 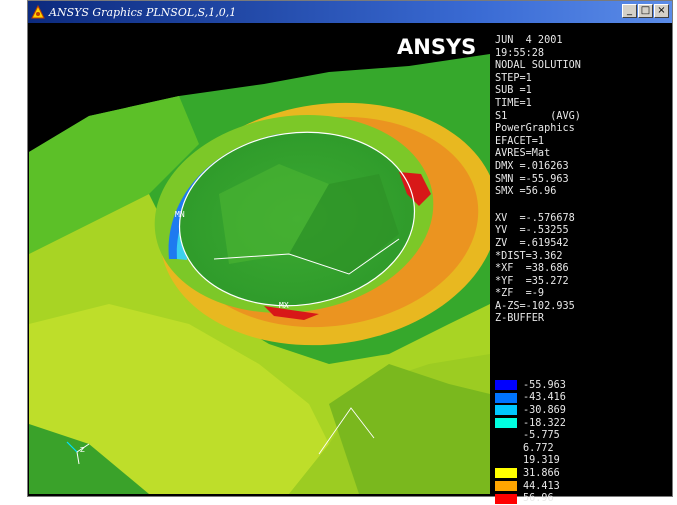 What do you see at coordinates (629, 11) in the screenshot?
I see `minimize-button: _` at bounding box center [629, 11].